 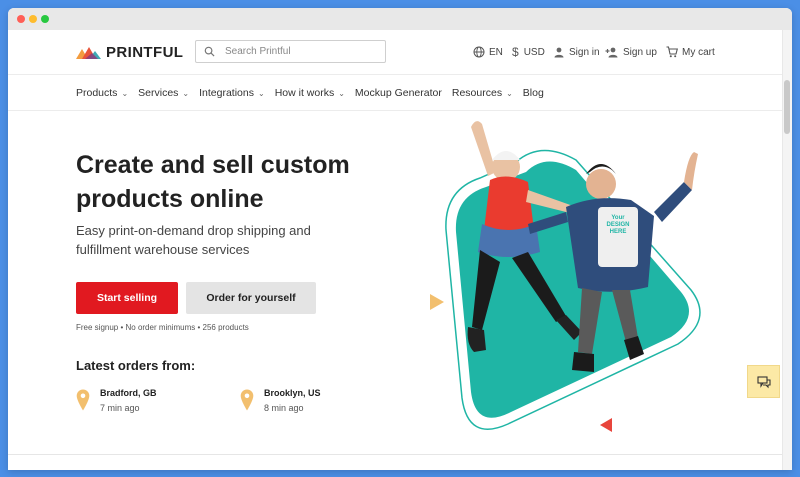 I want to click on sign-up-link: Sign up, so click(x=631, y=52).